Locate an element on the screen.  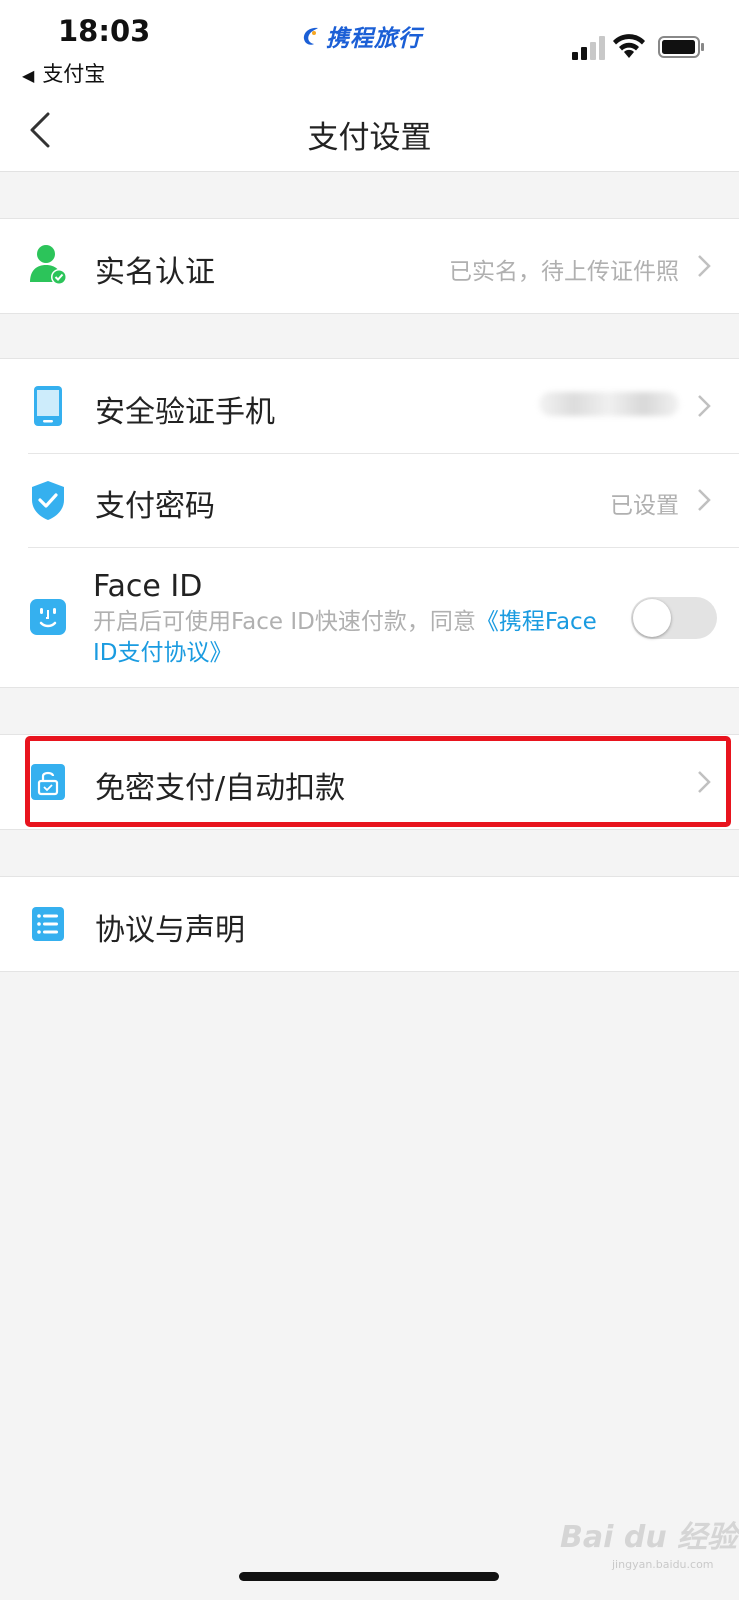
agreements-label: 协议与声明 is located at coordinates (170, 930).